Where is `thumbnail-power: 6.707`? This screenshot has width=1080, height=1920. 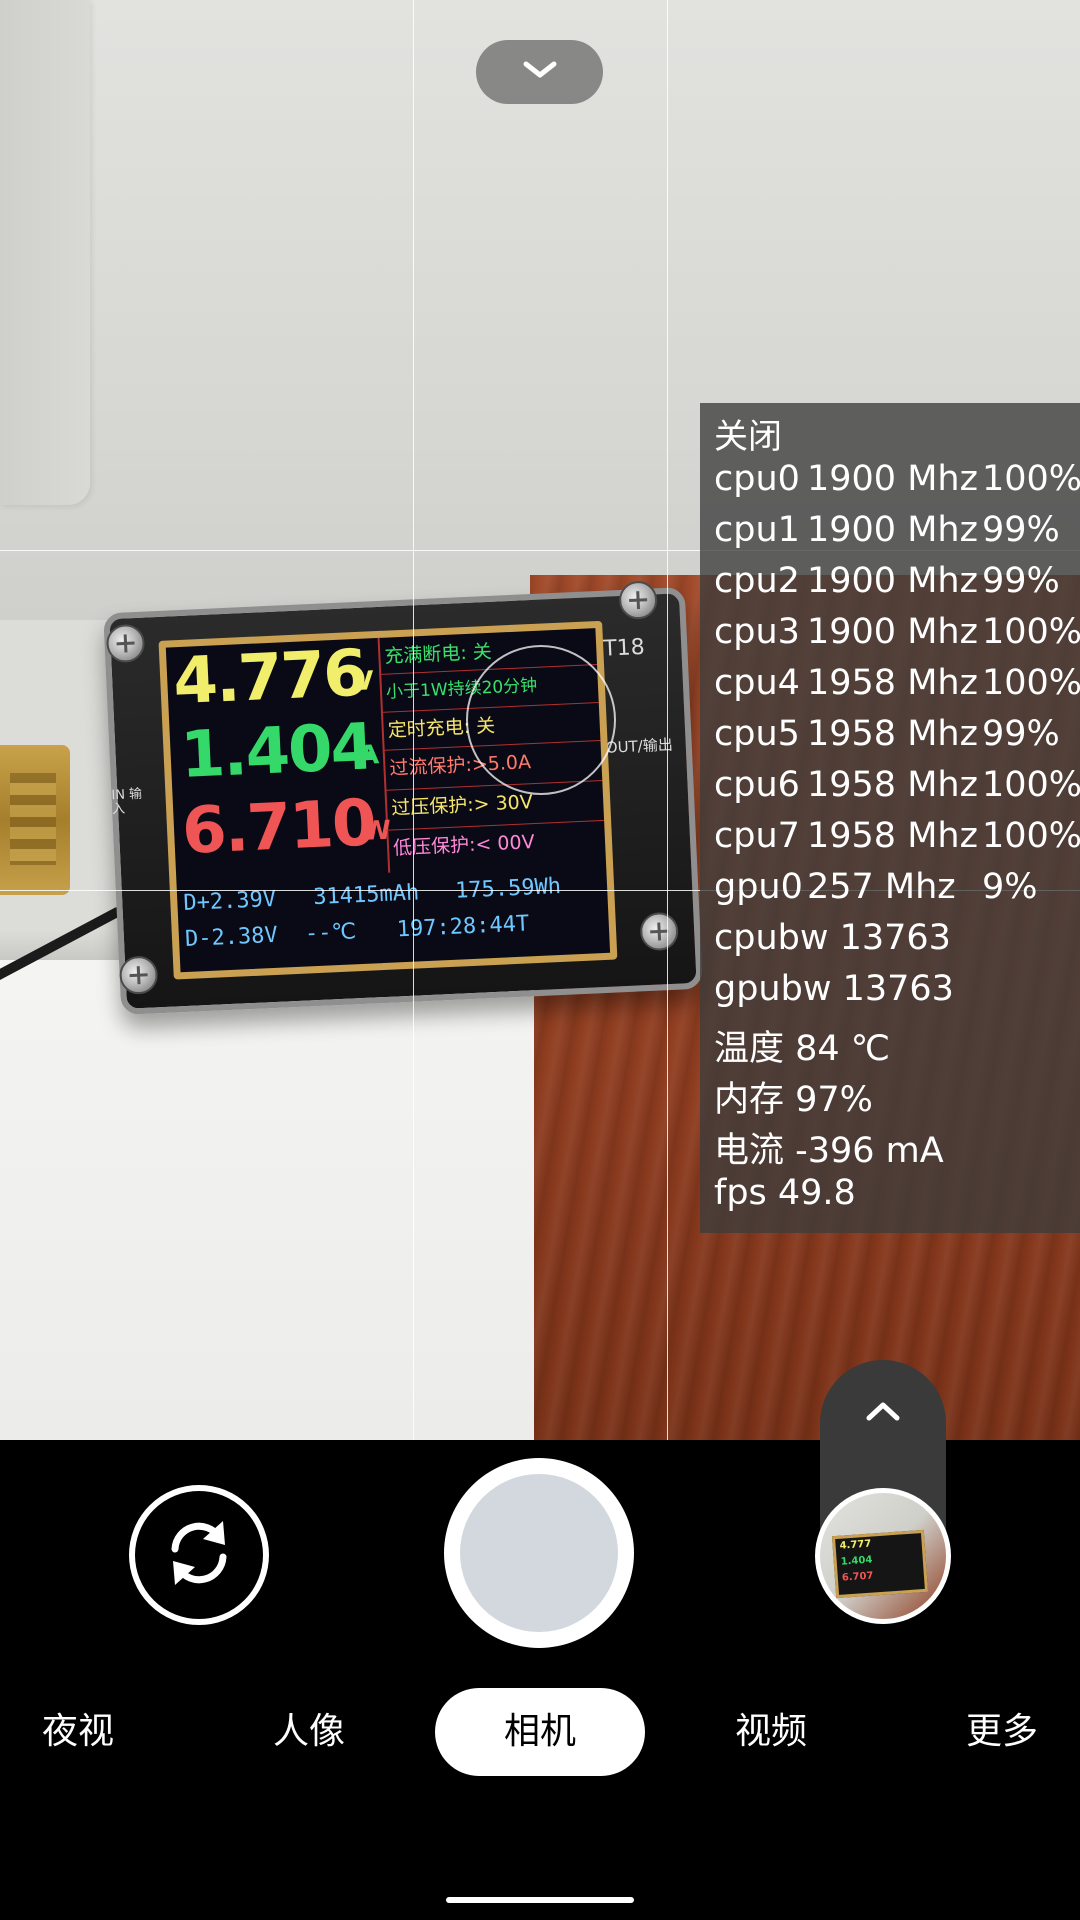
thumbnail-power: 6.707 is located at coordinates (857, 1577).